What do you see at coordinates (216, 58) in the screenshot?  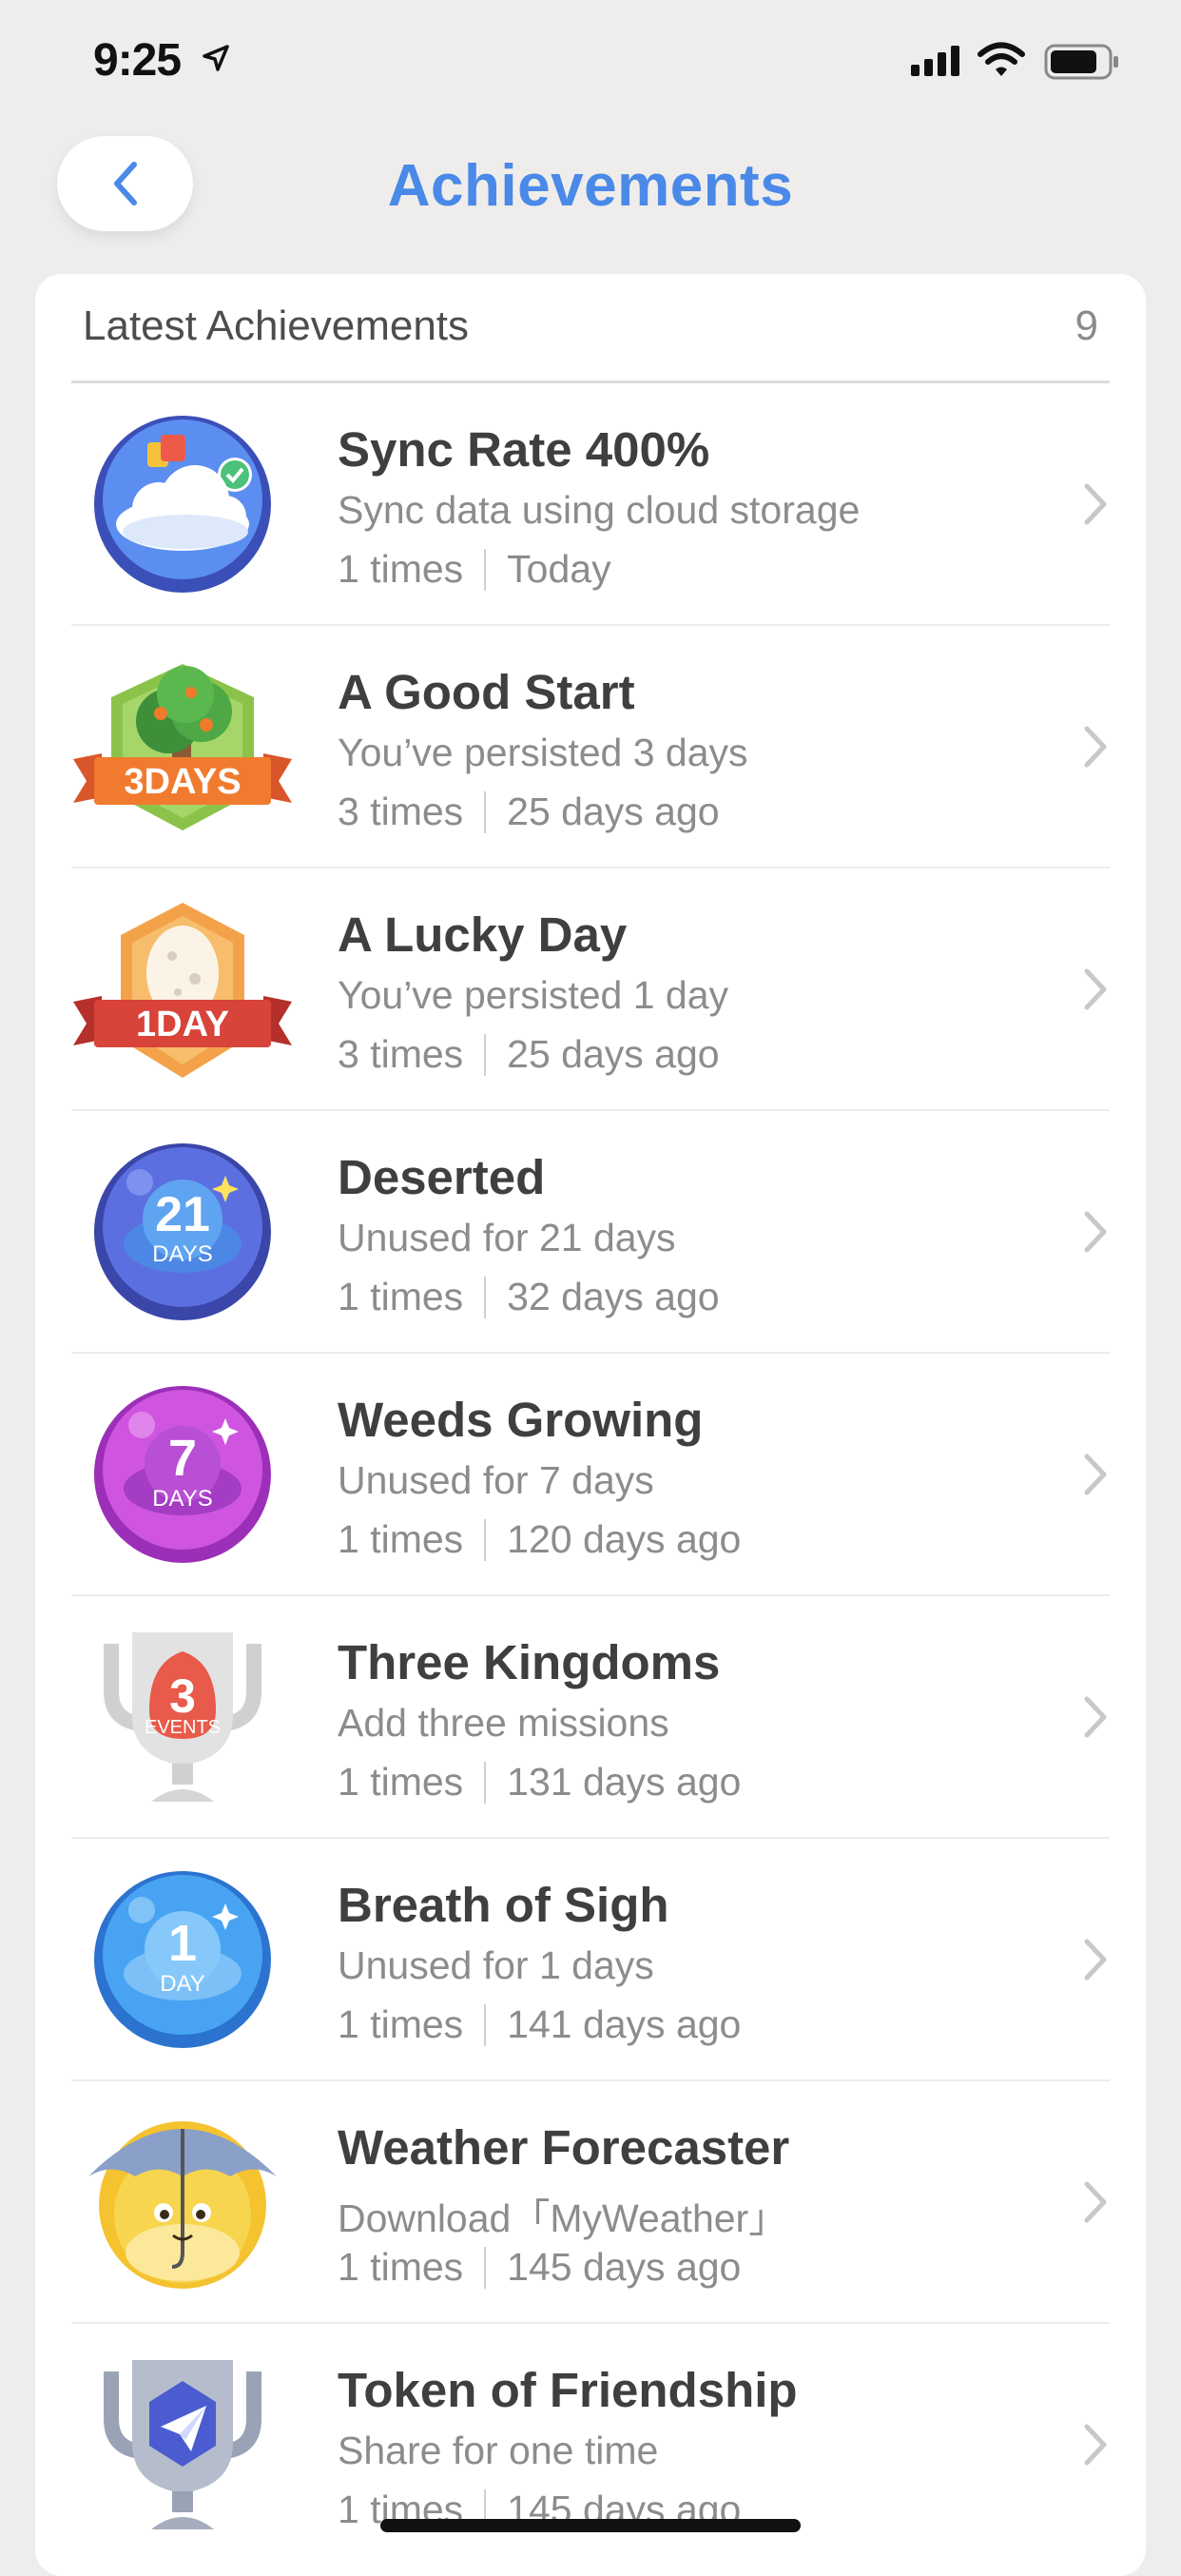 I see `location-arrow-icon` at bounding box center [216, 58].